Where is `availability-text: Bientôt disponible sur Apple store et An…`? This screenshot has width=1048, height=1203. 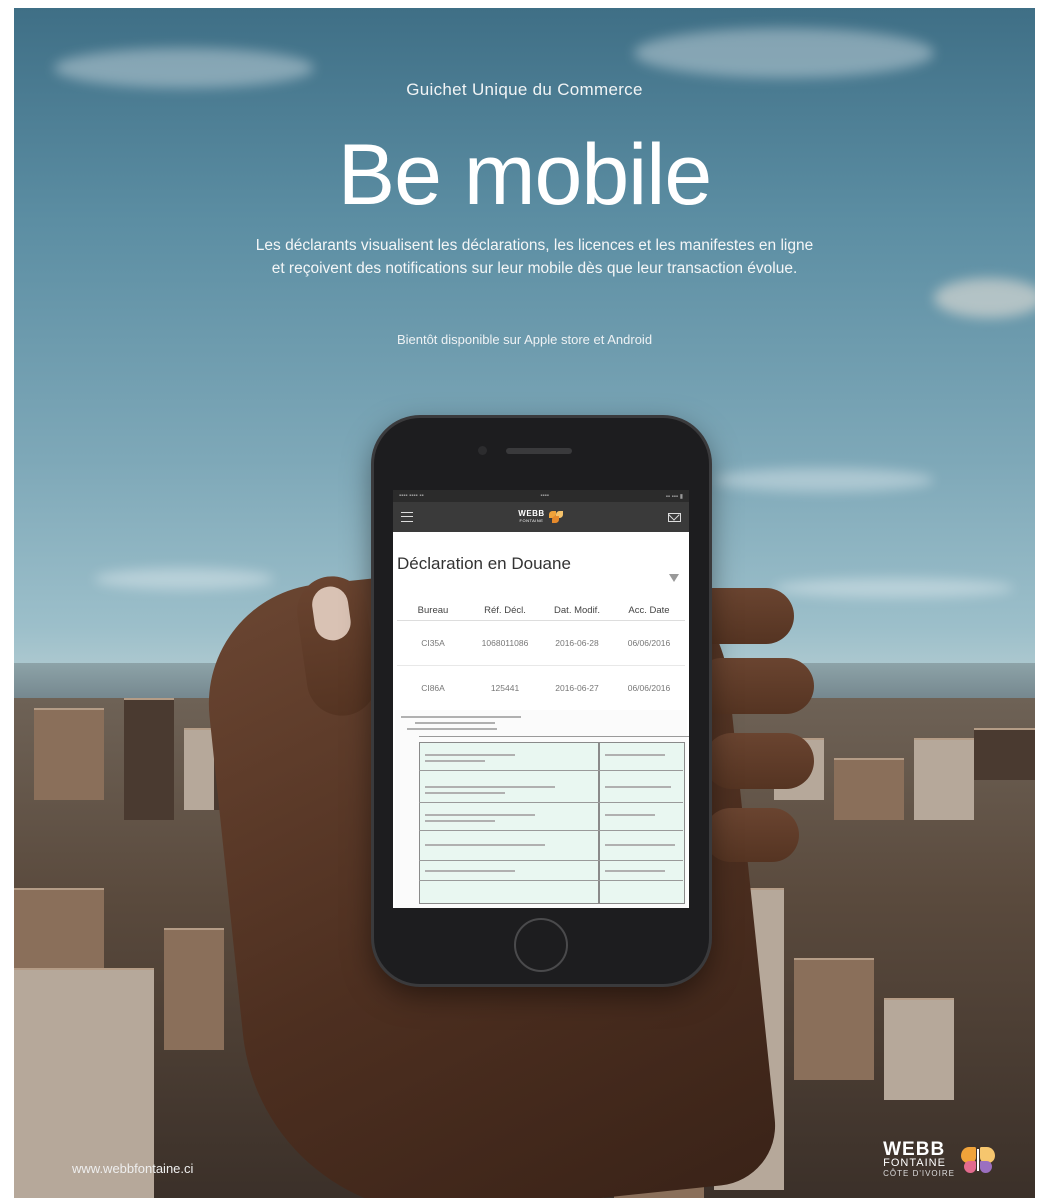 availability-text: Bientôt disponible sur Apple store et An… is located at coordinates (524, 339).